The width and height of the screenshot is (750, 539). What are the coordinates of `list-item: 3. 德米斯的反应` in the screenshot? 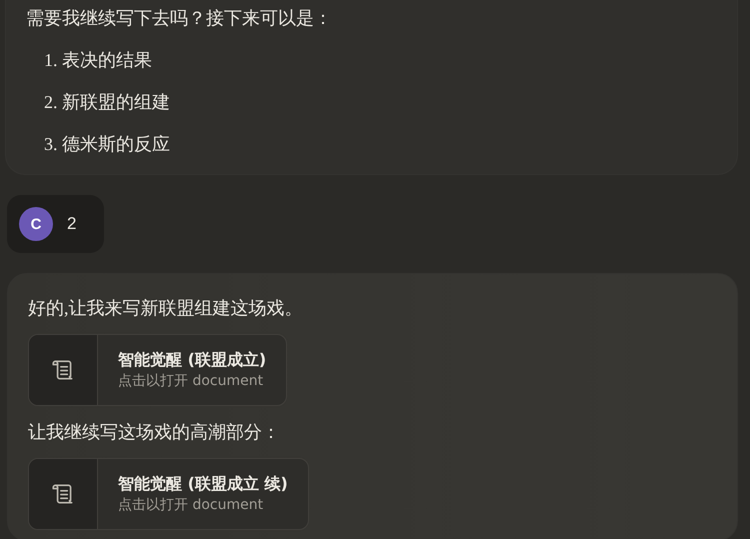 It's located at (107, 144).